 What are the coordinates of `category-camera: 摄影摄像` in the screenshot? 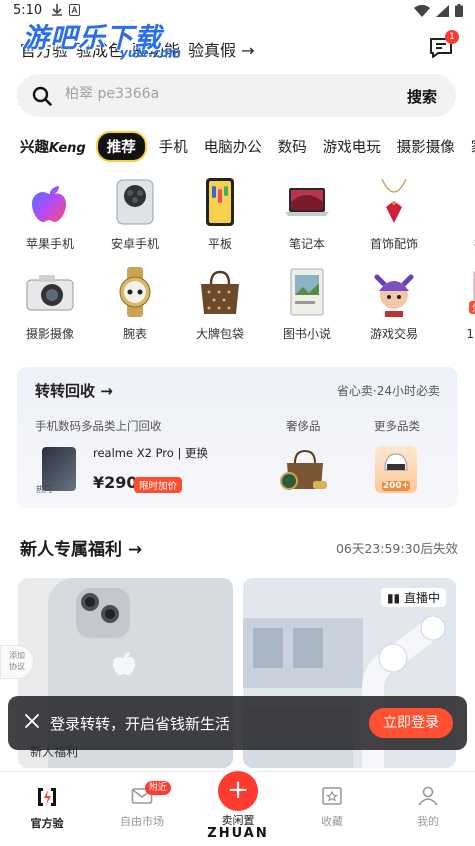 It's located at (50, 303).